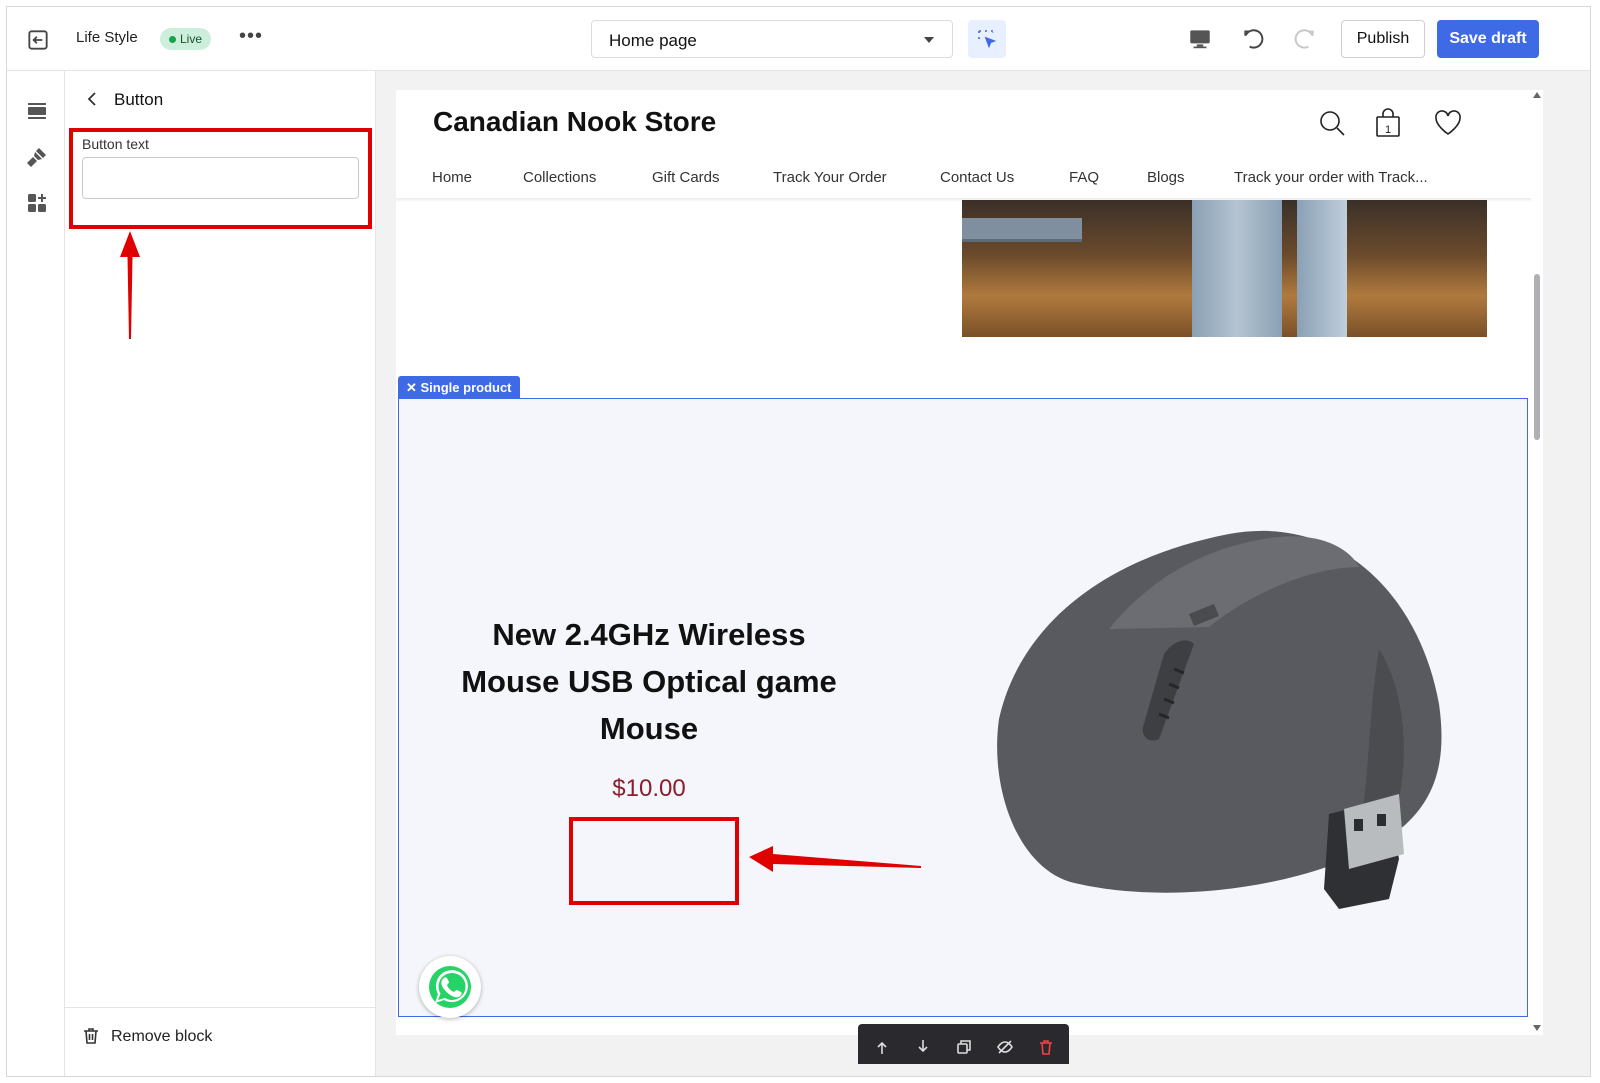  What do you see at coordinates (1005, 1047) in the screenshot?
I see `hide-icon` at bounding box center [1005, 1047].